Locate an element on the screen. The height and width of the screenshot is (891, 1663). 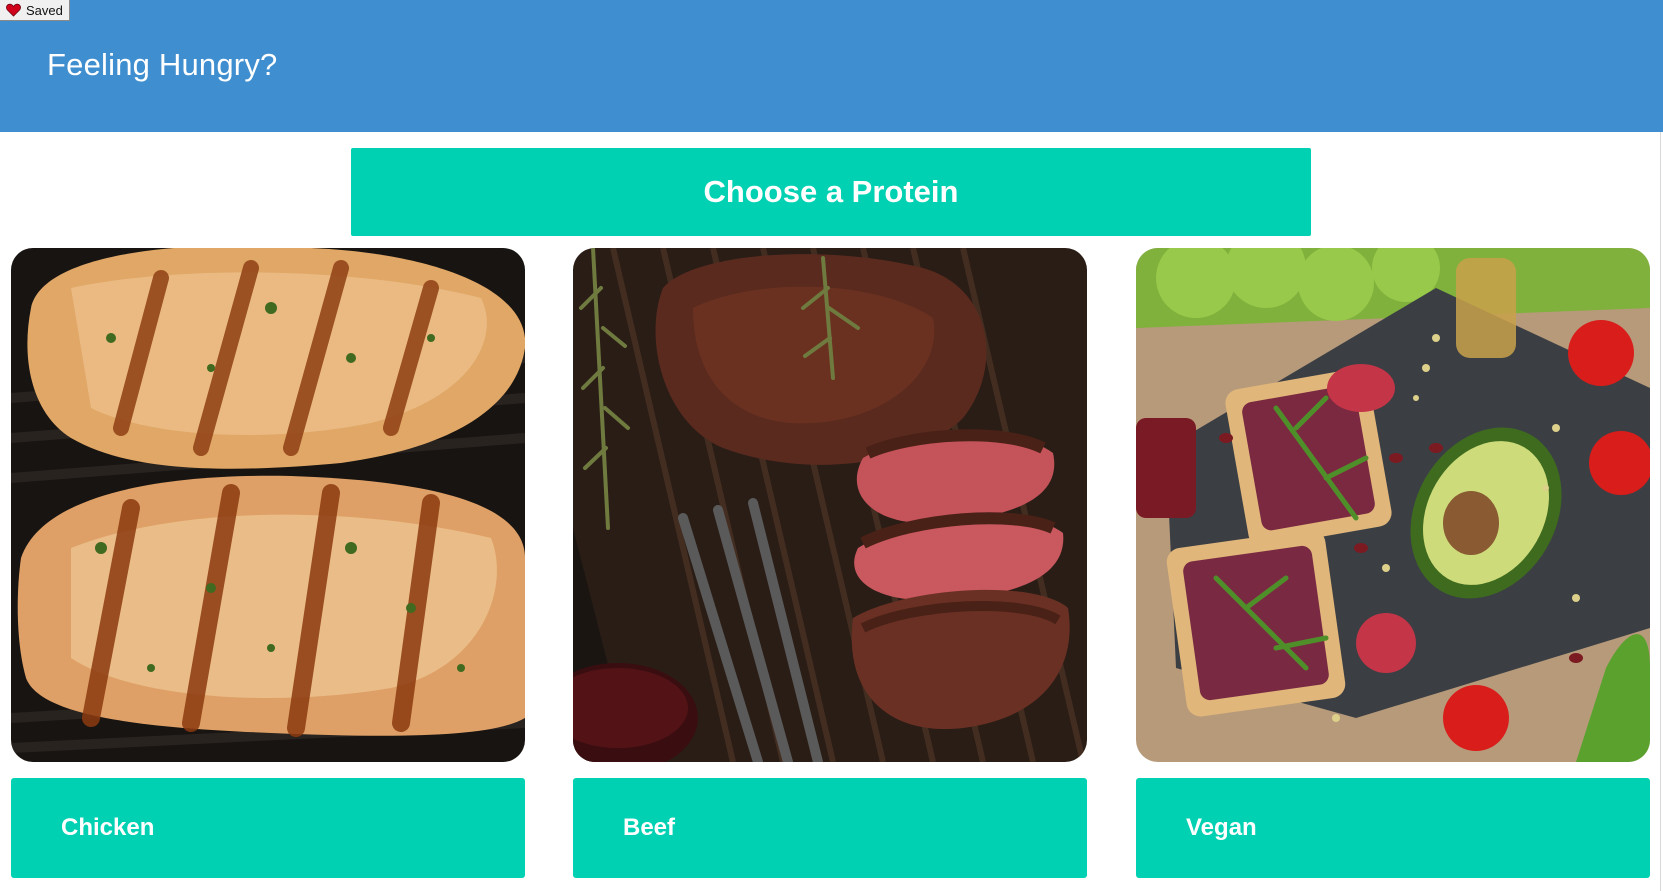
beef-button: Beef is located at coordinates (830, 828).